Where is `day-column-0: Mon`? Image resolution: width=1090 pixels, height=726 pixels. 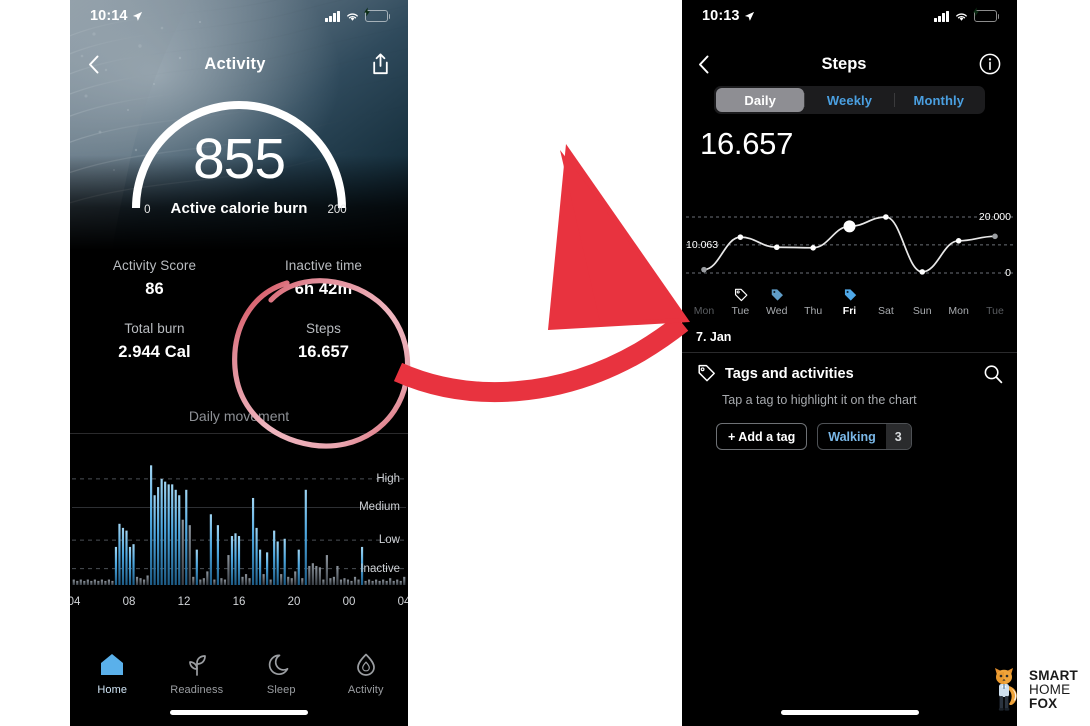
day-column-0: Mon is located at coordinates (704, 301).